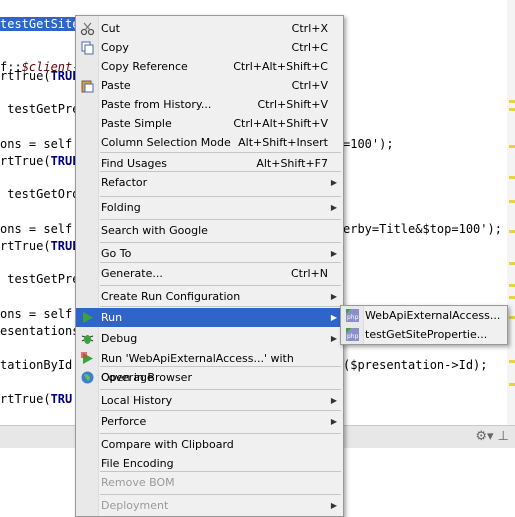  I want to click on menu-item-copy: Copy Ctrl+C, so click(209, 47).